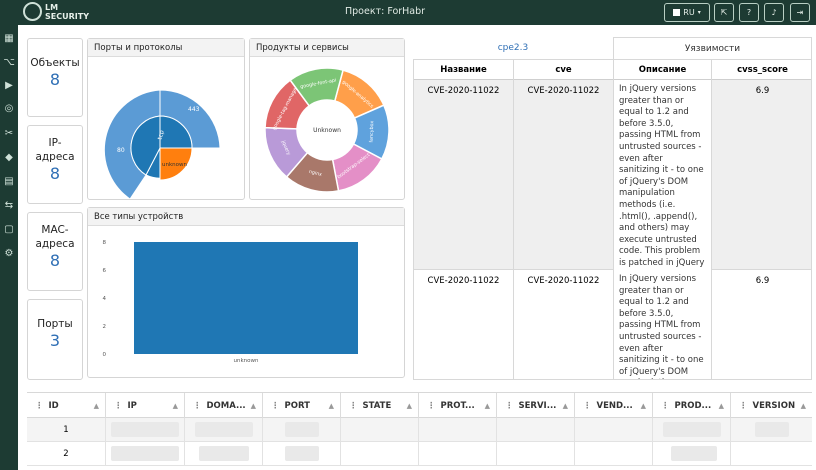 The width and height of the screenshot is (816, 470). Describe the element at coordinates (55, 150) in the screenshot. I see `stat-label: IP-адреса` at that location.